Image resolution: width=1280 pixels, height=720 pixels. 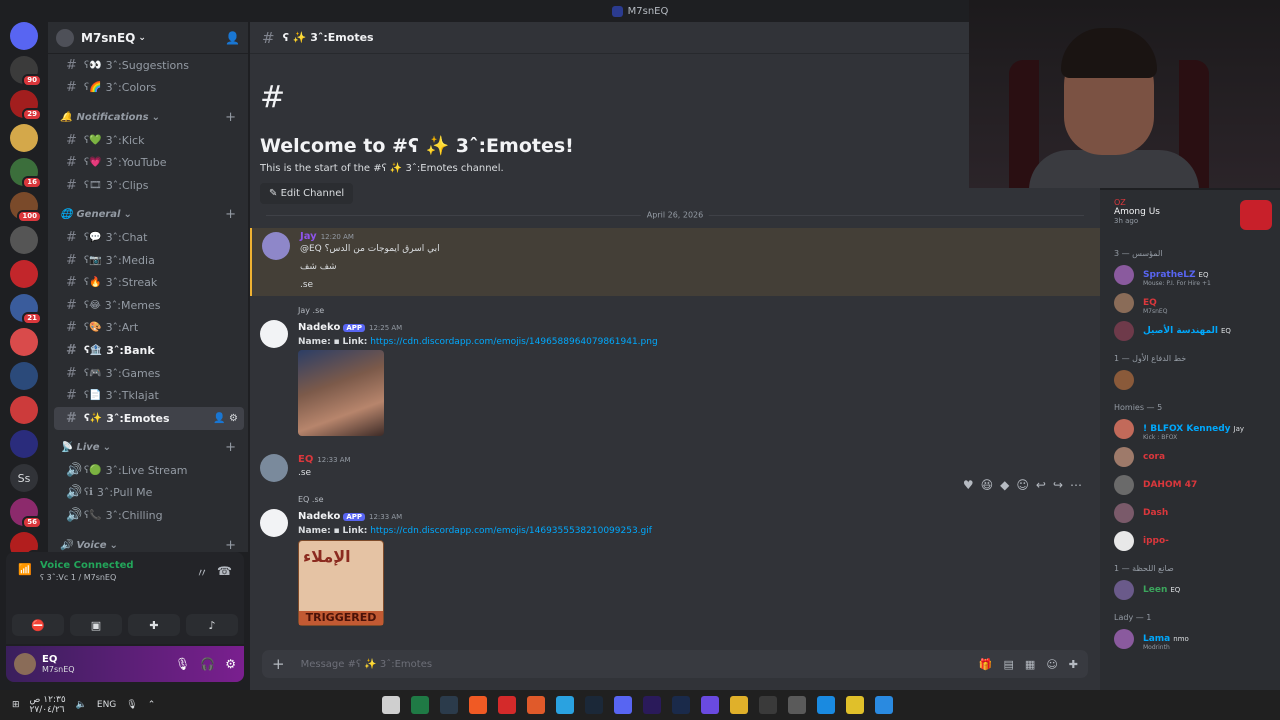 What do you see at coordinates (149, 515) in the screenshot?
I see `channel-item: 🔊 ʕ📞 3ˆ:Chilling` at bounding box center [149, 515].